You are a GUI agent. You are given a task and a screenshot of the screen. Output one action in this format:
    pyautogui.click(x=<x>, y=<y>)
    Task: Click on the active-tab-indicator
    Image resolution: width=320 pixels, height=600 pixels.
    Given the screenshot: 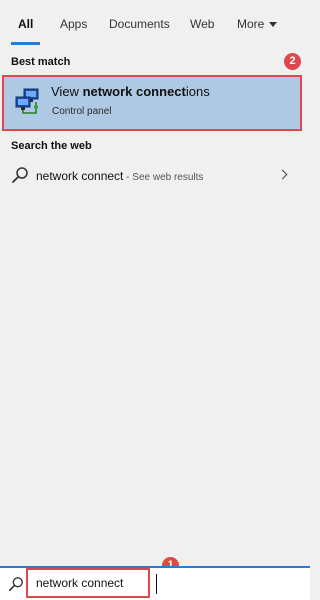 What is the action you would take?
    pyautogui.click(x=25, y=43)
    